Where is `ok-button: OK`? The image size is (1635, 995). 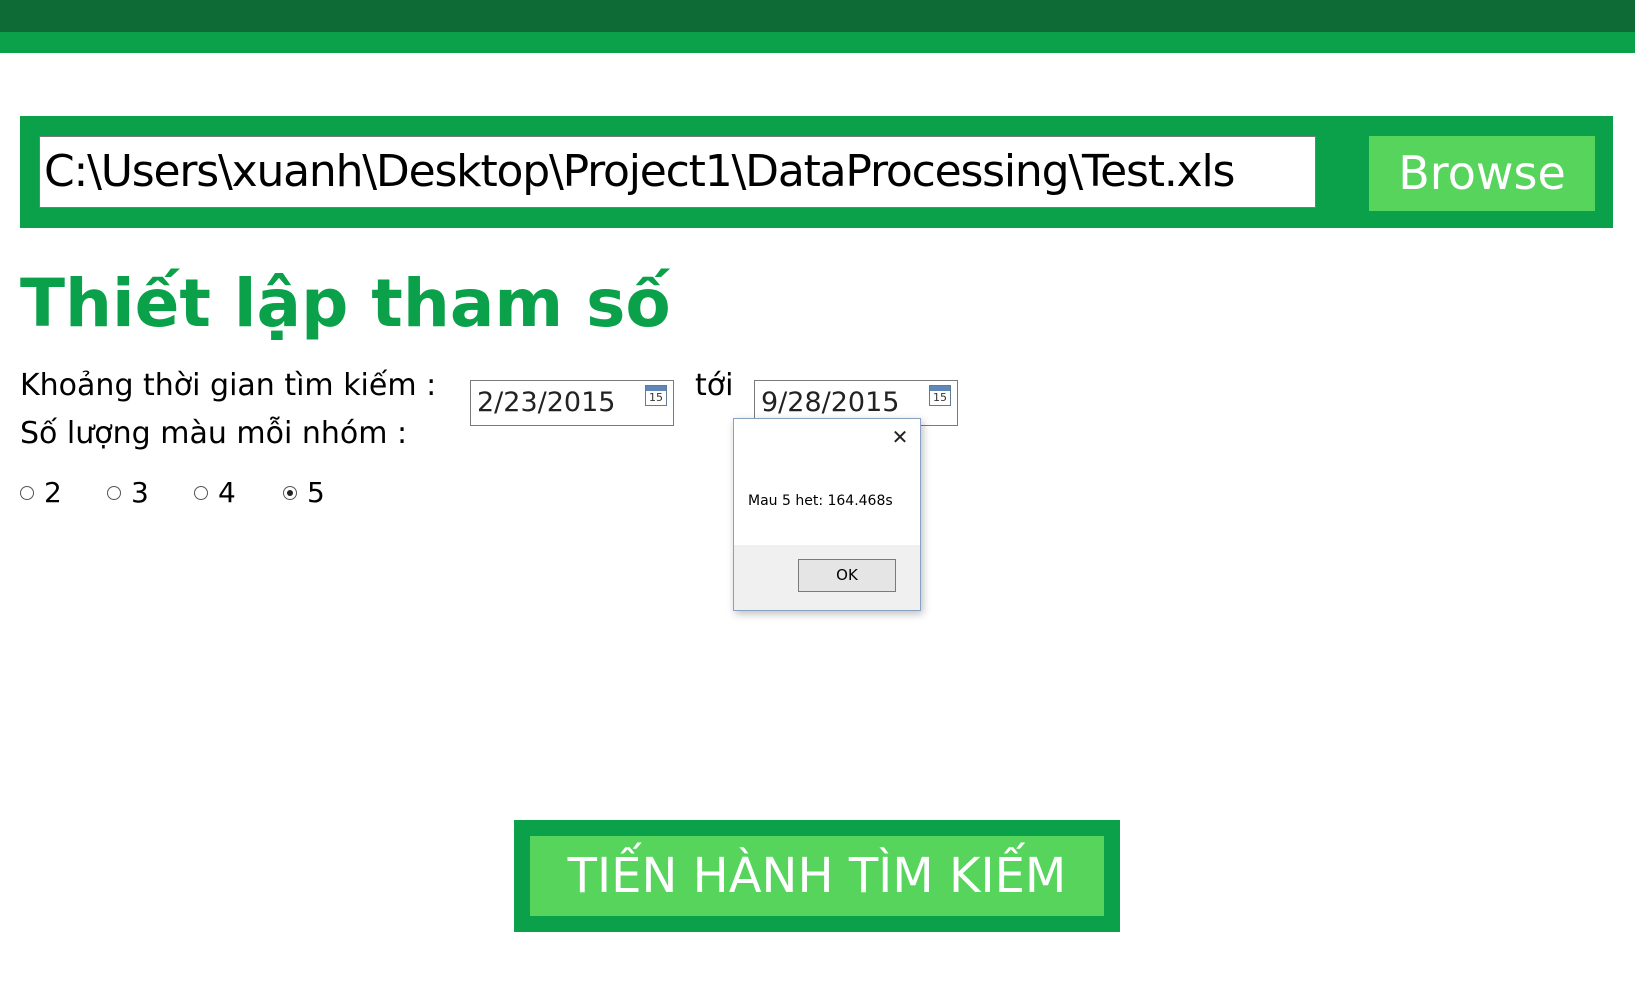
ok-button: OK is located at coordinates (847, 575).